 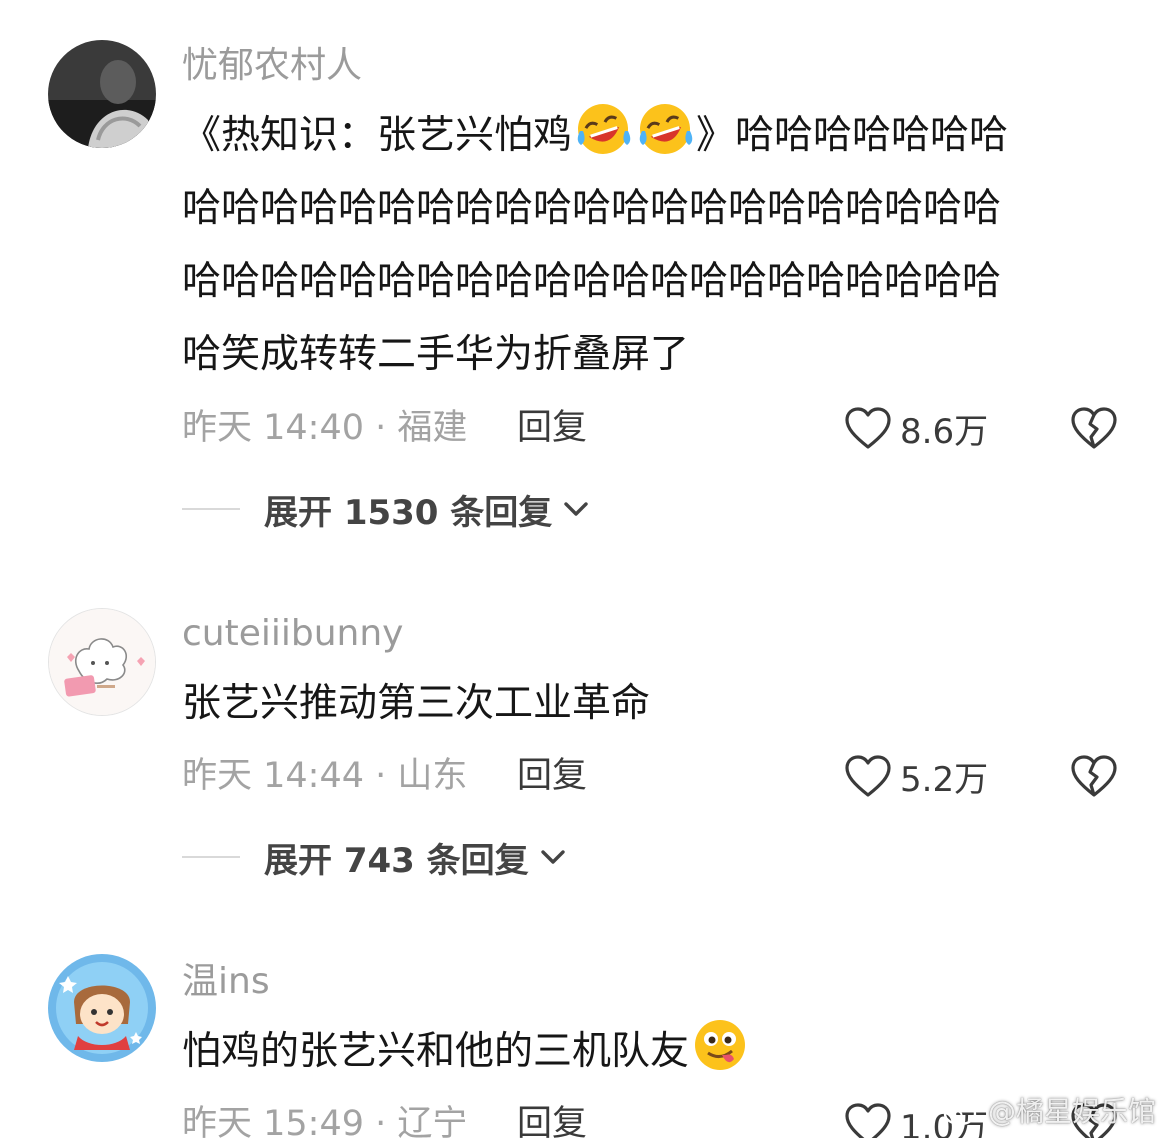 I want to click on username: 忧郁农村人, so click(x=272, y=66).